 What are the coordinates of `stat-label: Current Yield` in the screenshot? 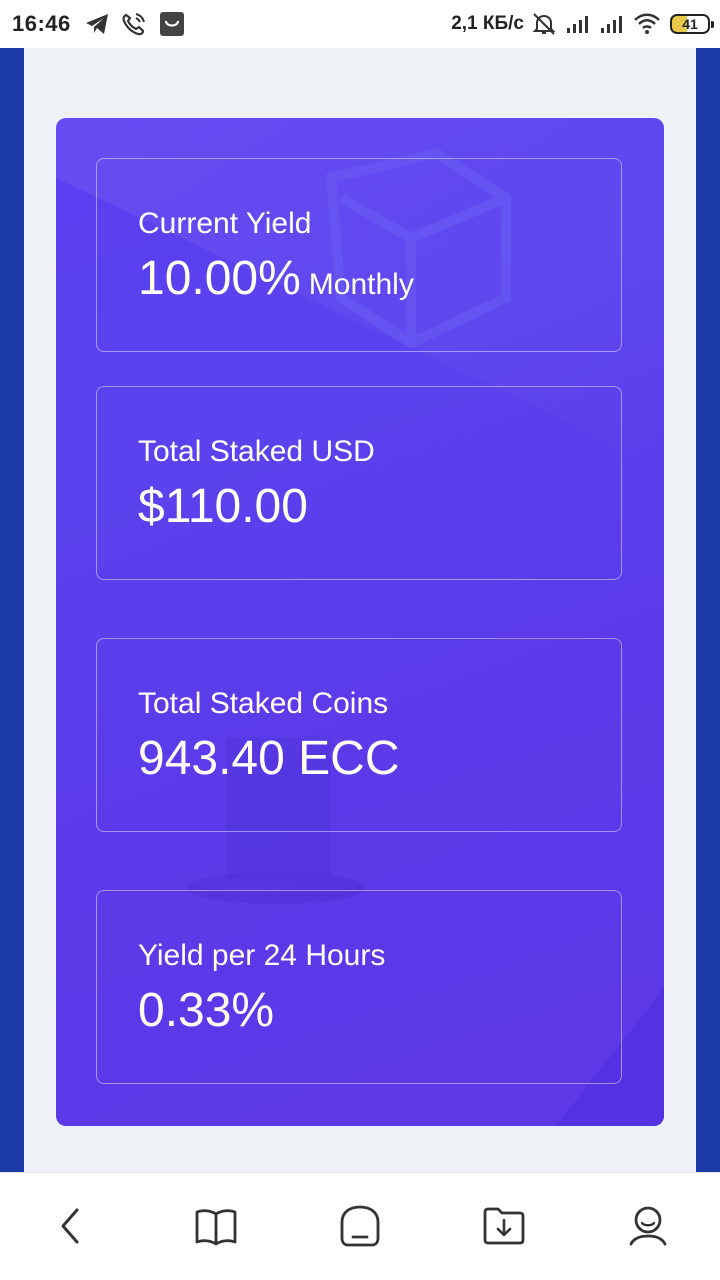 It's located at (225, 223).